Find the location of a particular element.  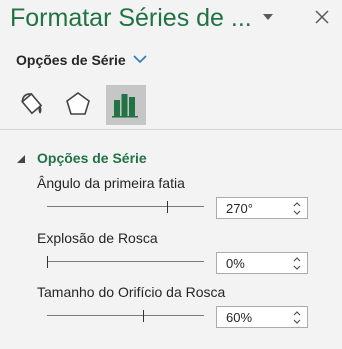

tab-effects is located at coordinates (78, 105).